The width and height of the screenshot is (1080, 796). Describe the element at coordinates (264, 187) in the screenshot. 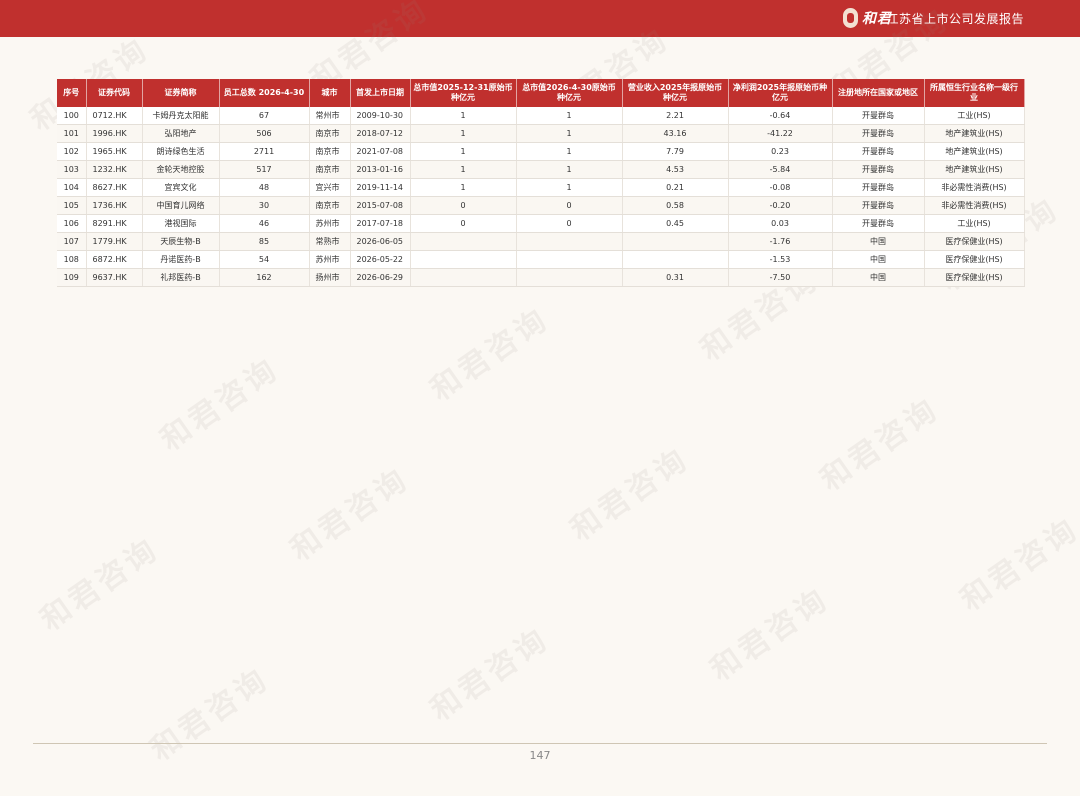

I see `table-cell: 48` at that location.